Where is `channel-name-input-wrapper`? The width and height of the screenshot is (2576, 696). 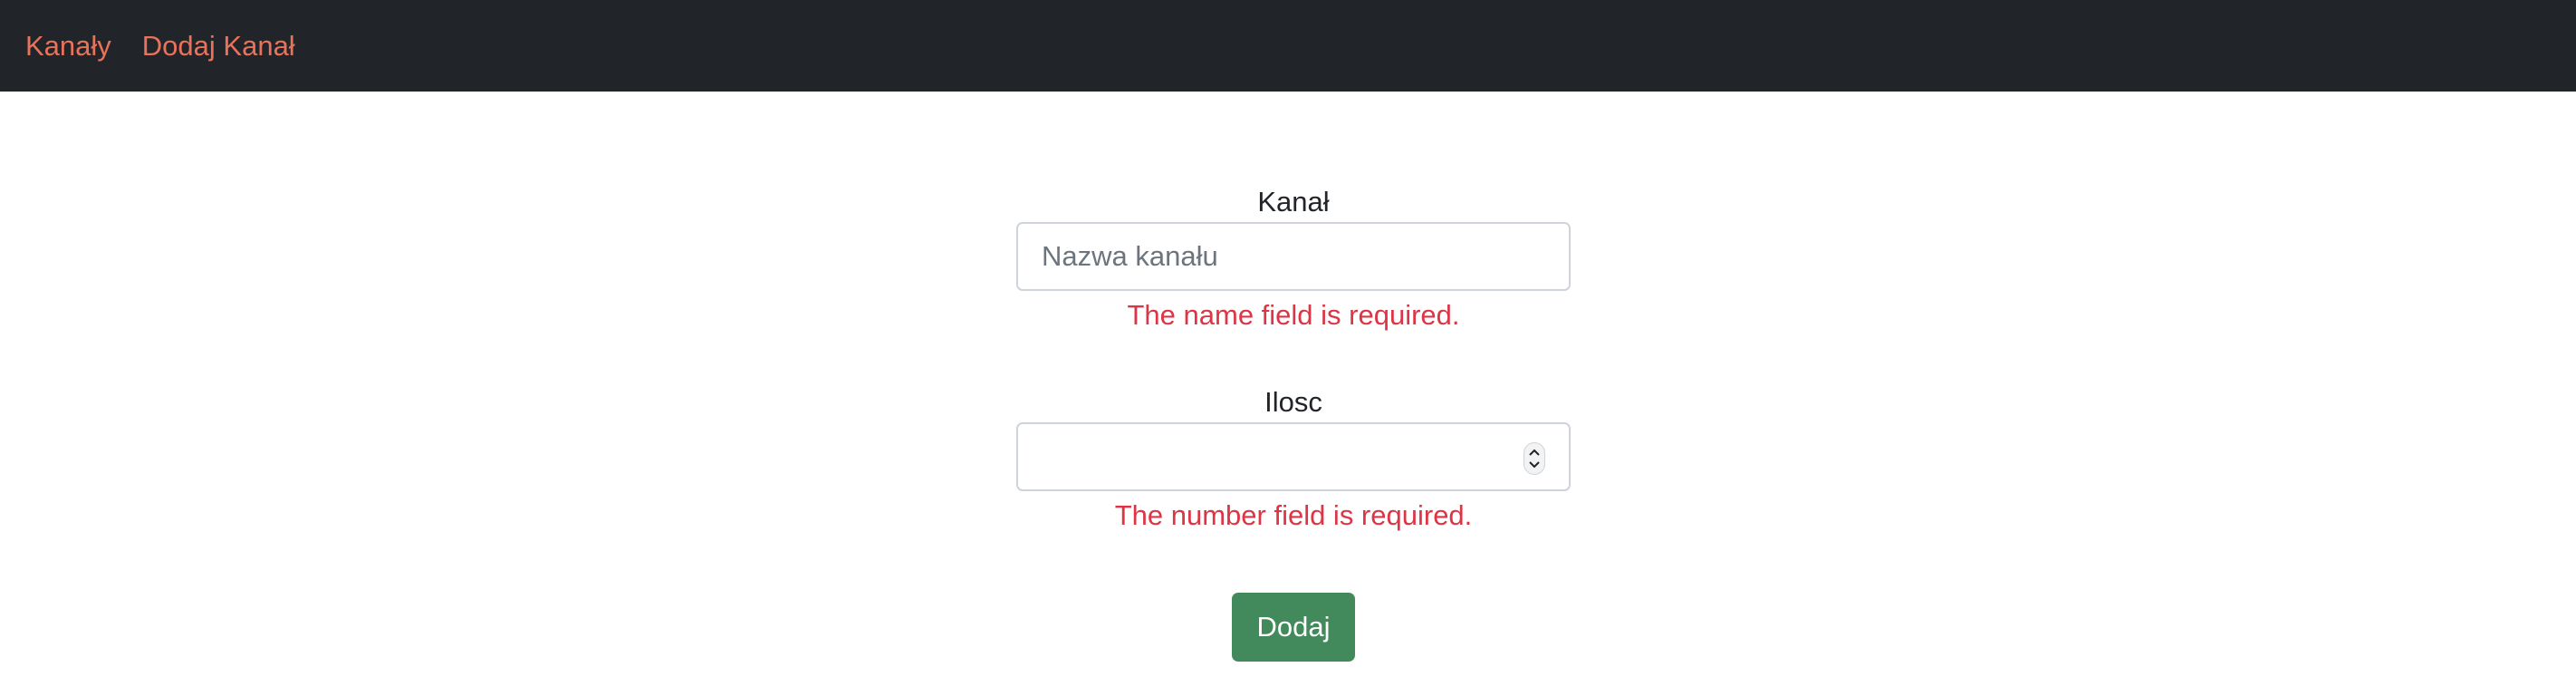 channel-name-input-wrapper is located at coordinates (1293, 256).